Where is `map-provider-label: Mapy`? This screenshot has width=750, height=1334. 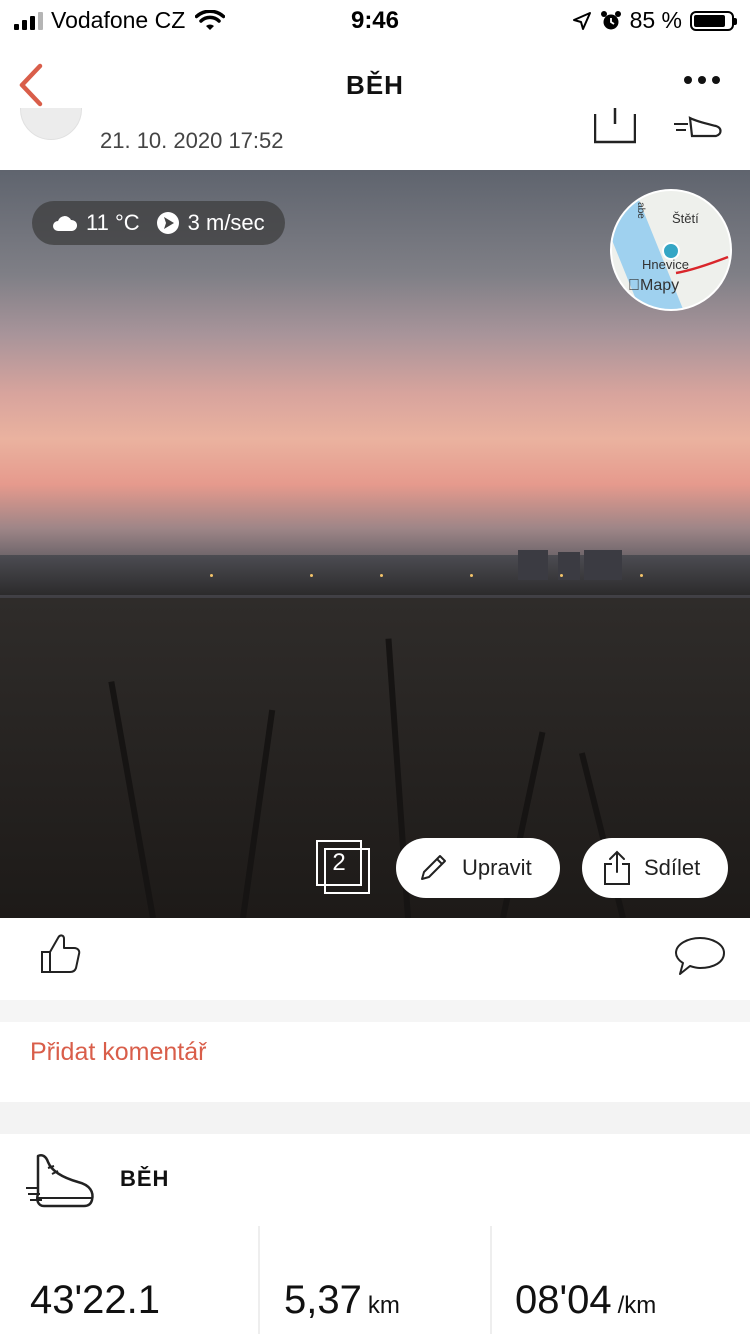
map-provider-label: Mapy is located at coordinates (653, 286).